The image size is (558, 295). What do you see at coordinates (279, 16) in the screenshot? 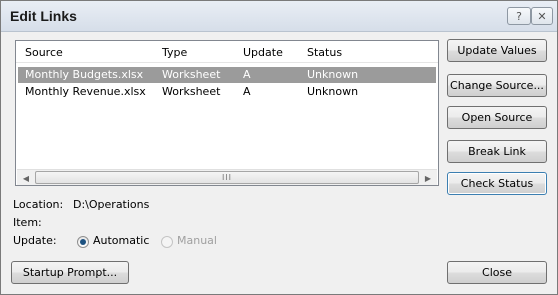
I see `title-bar: Edit Links ? ✕` at bounding box center [279, 16].